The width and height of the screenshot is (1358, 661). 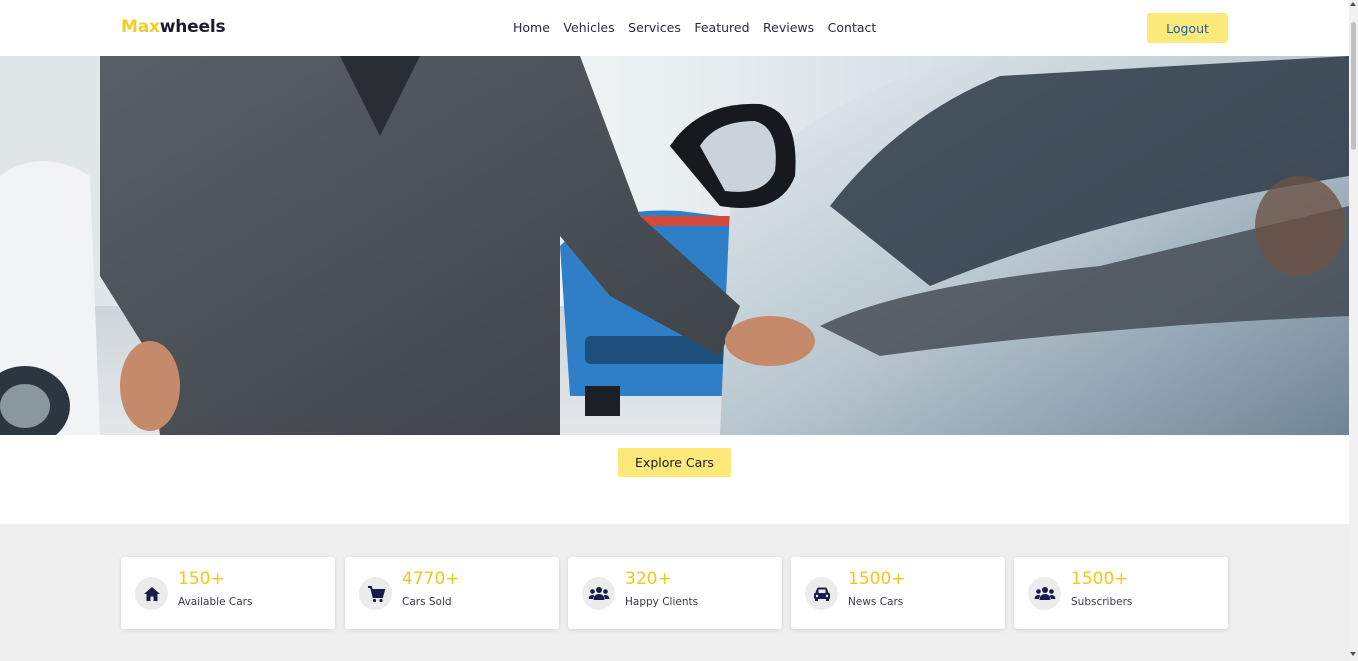 I want to click on scrollbar-thumb, so click(x=1353, y=86).